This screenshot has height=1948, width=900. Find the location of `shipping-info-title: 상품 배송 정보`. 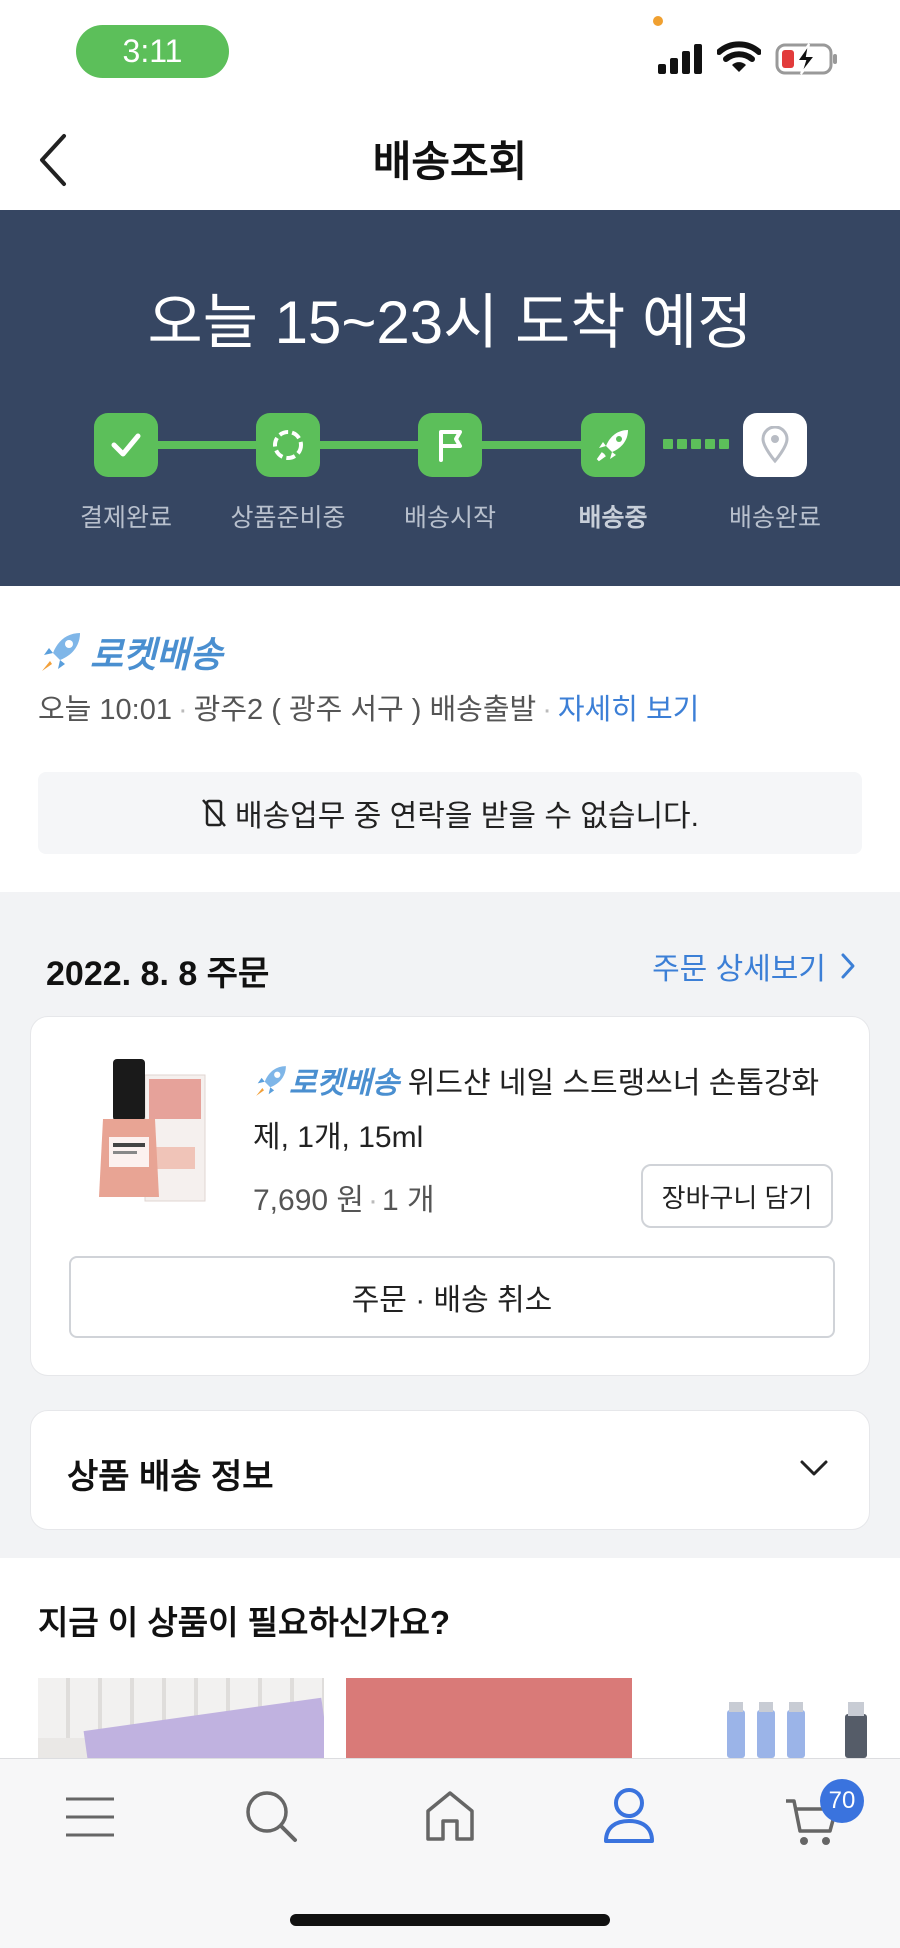

shipping-info-title: 상품 배송 정보 is located at coordinates (170, 1477).